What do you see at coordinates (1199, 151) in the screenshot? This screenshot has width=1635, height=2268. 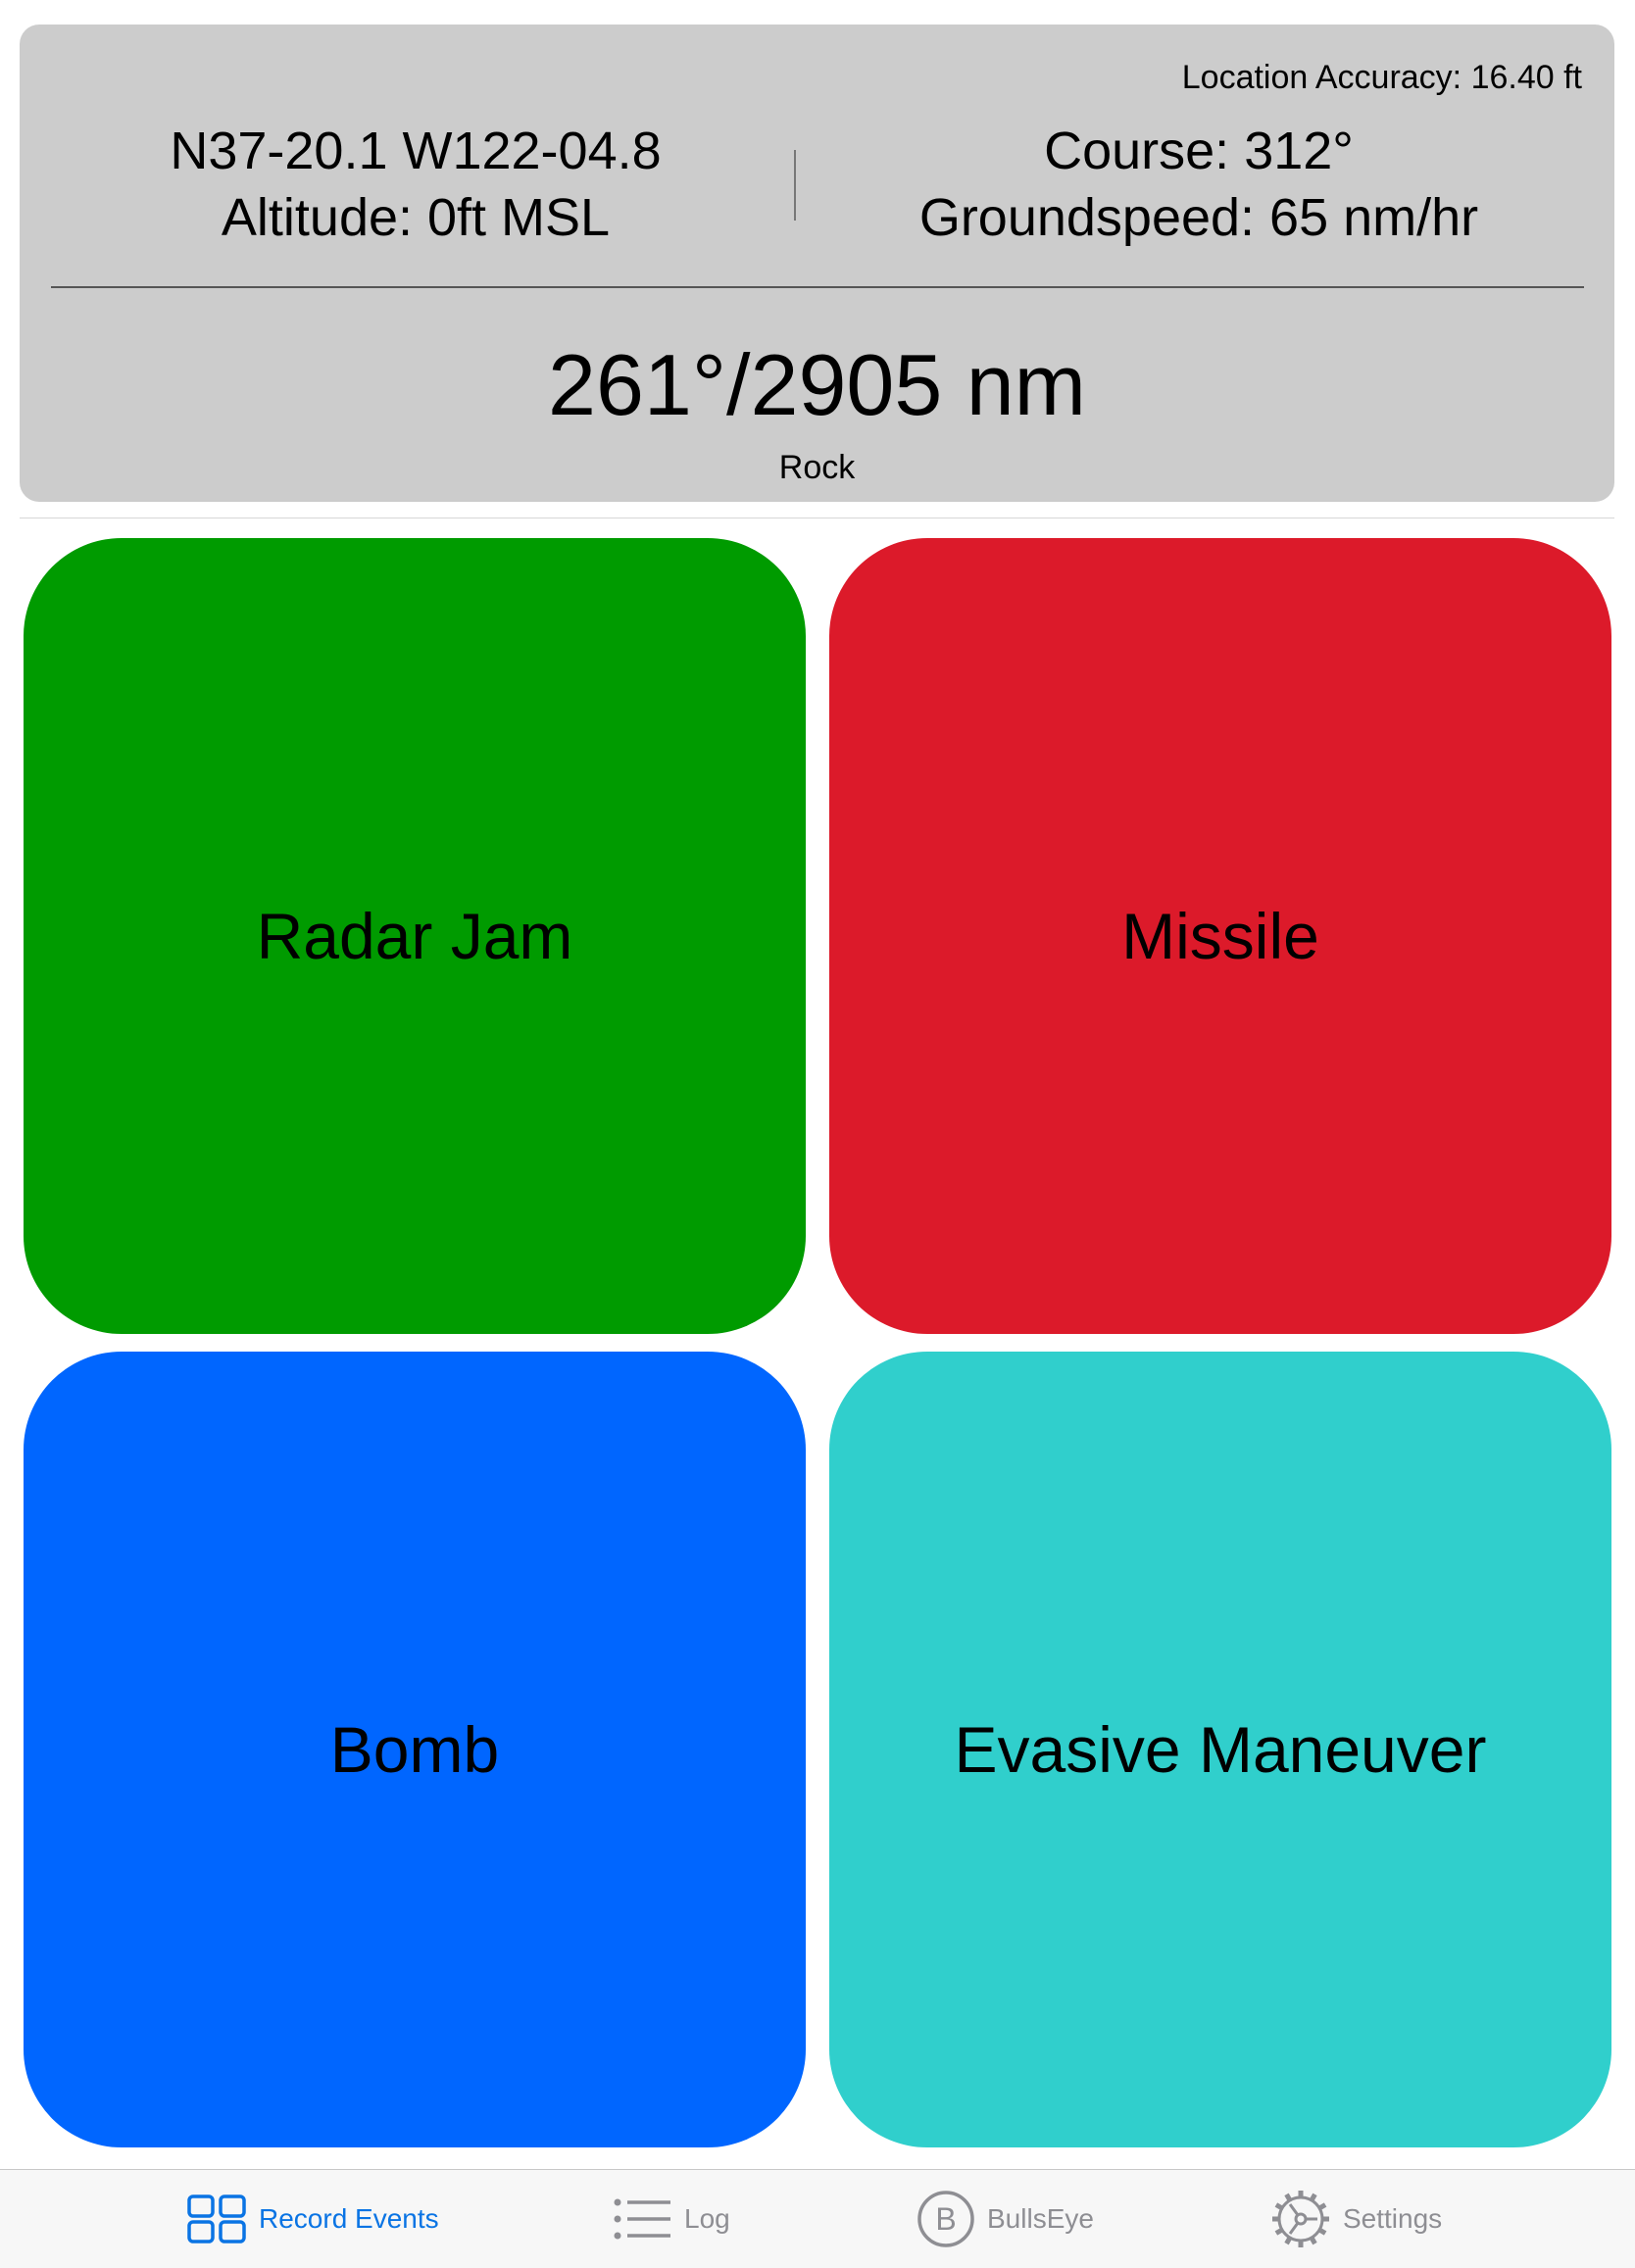 I see `course: Course: 312°` at bounding box center [1199, 151].